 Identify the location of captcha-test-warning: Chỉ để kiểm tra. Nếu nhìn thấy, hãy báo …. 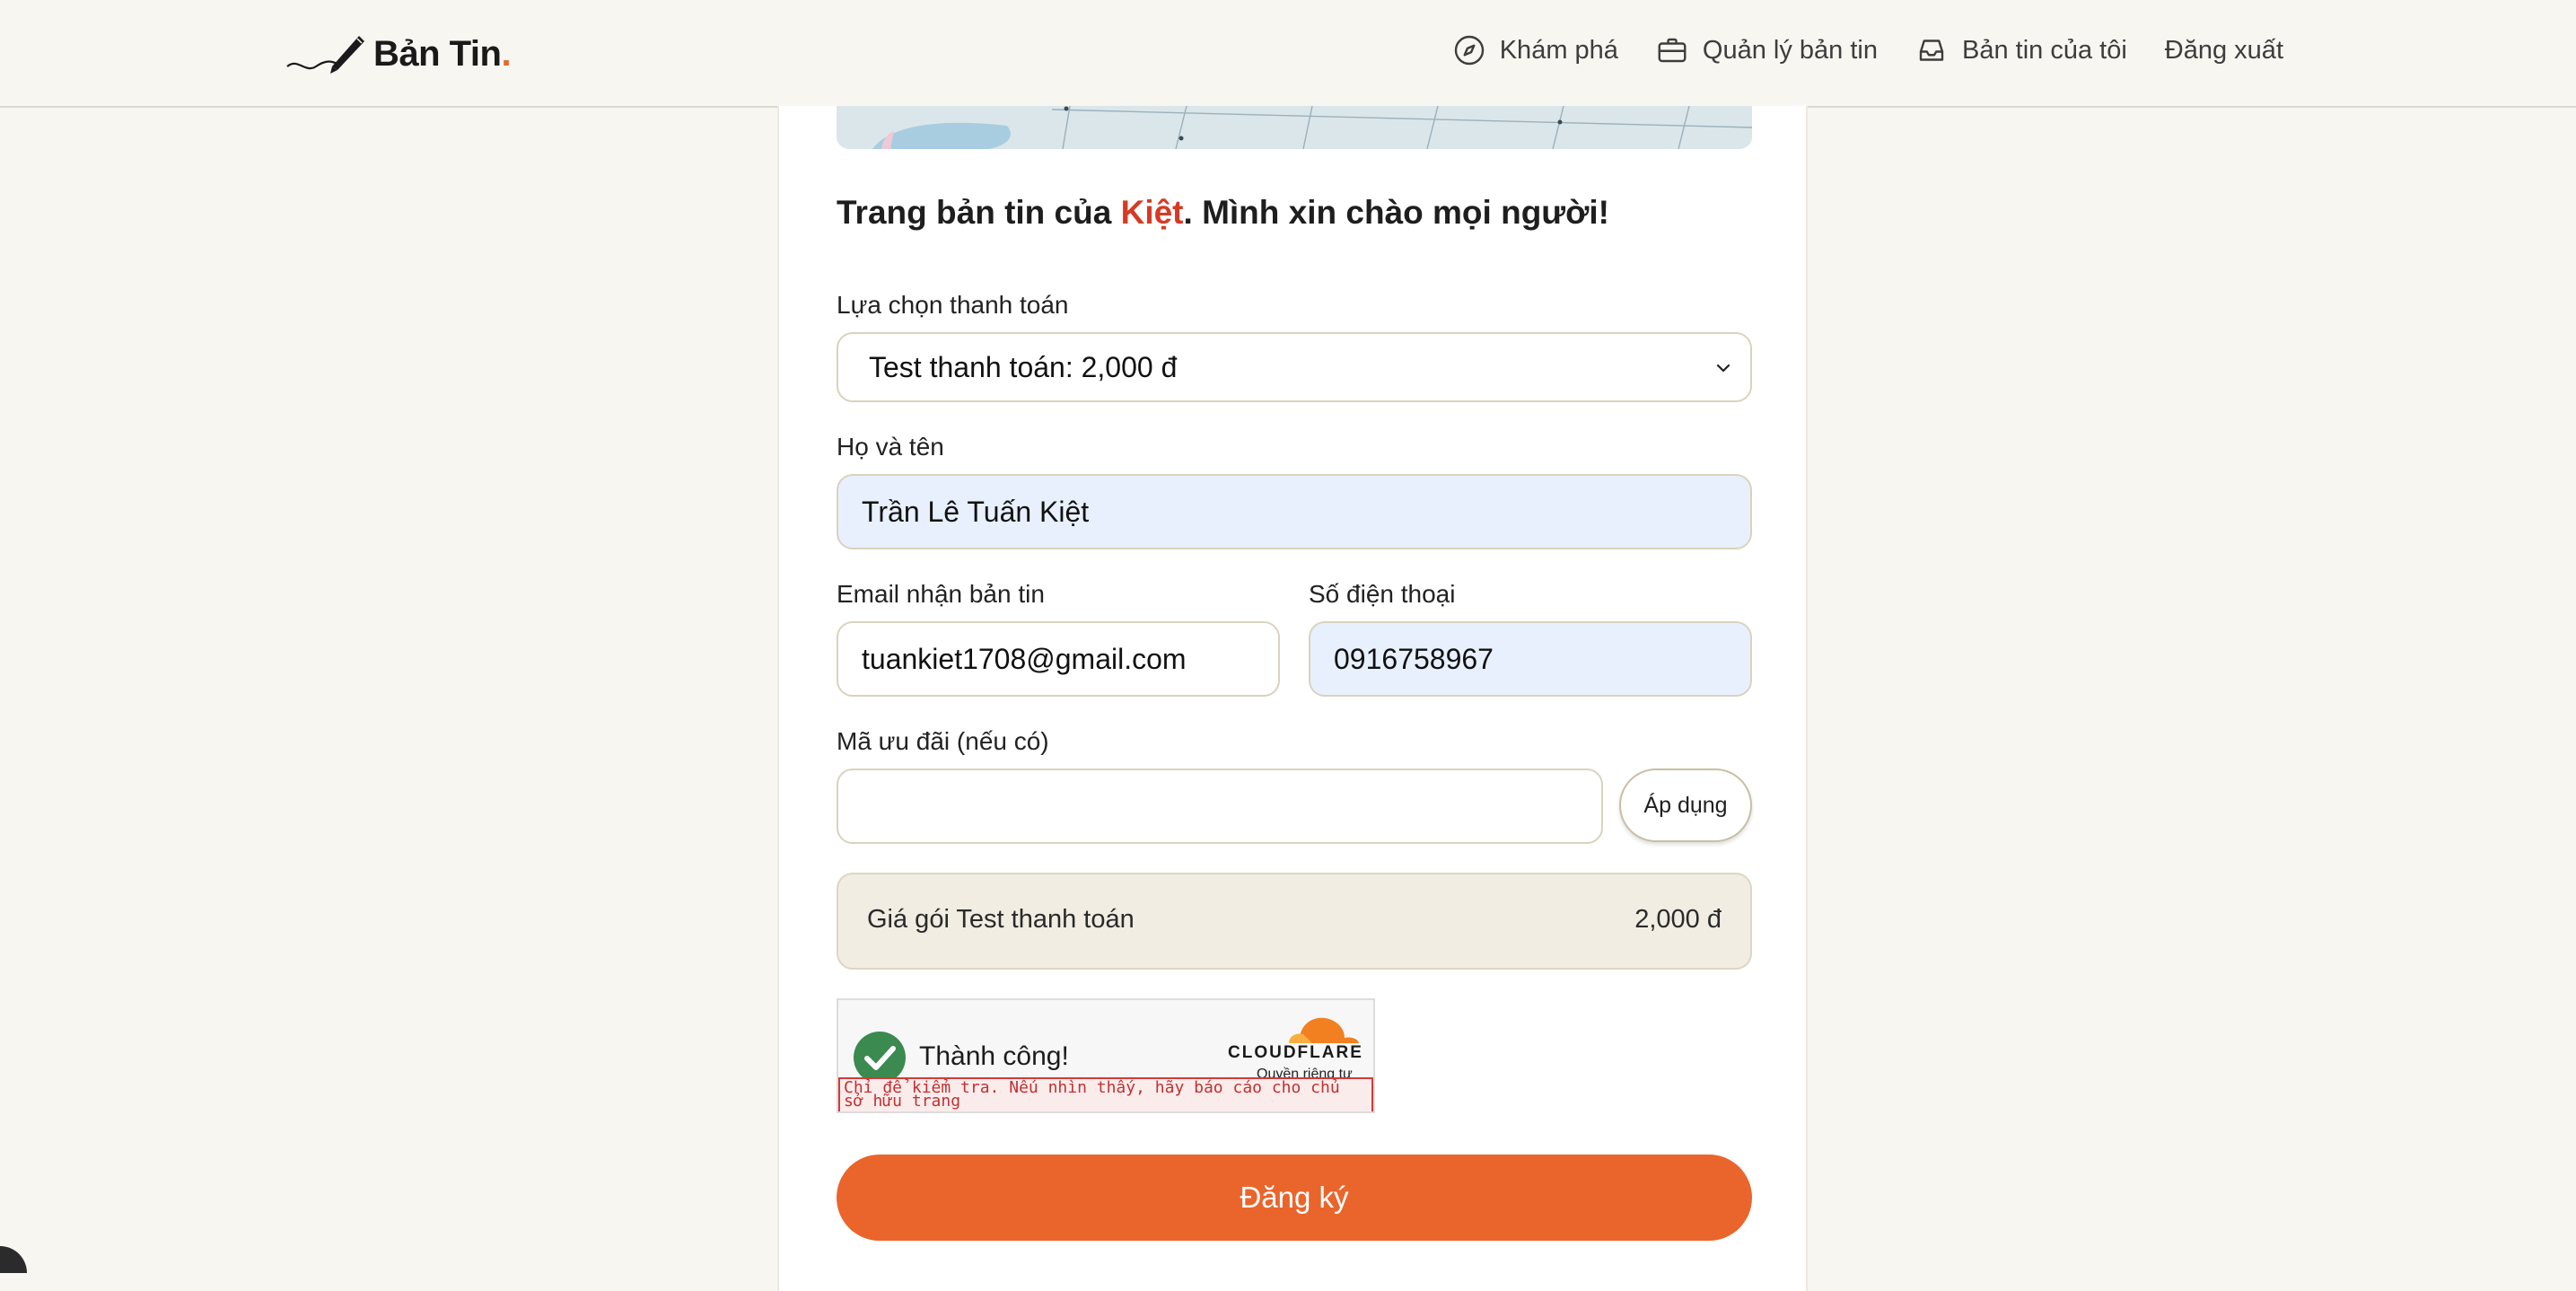
(1105, 1094).